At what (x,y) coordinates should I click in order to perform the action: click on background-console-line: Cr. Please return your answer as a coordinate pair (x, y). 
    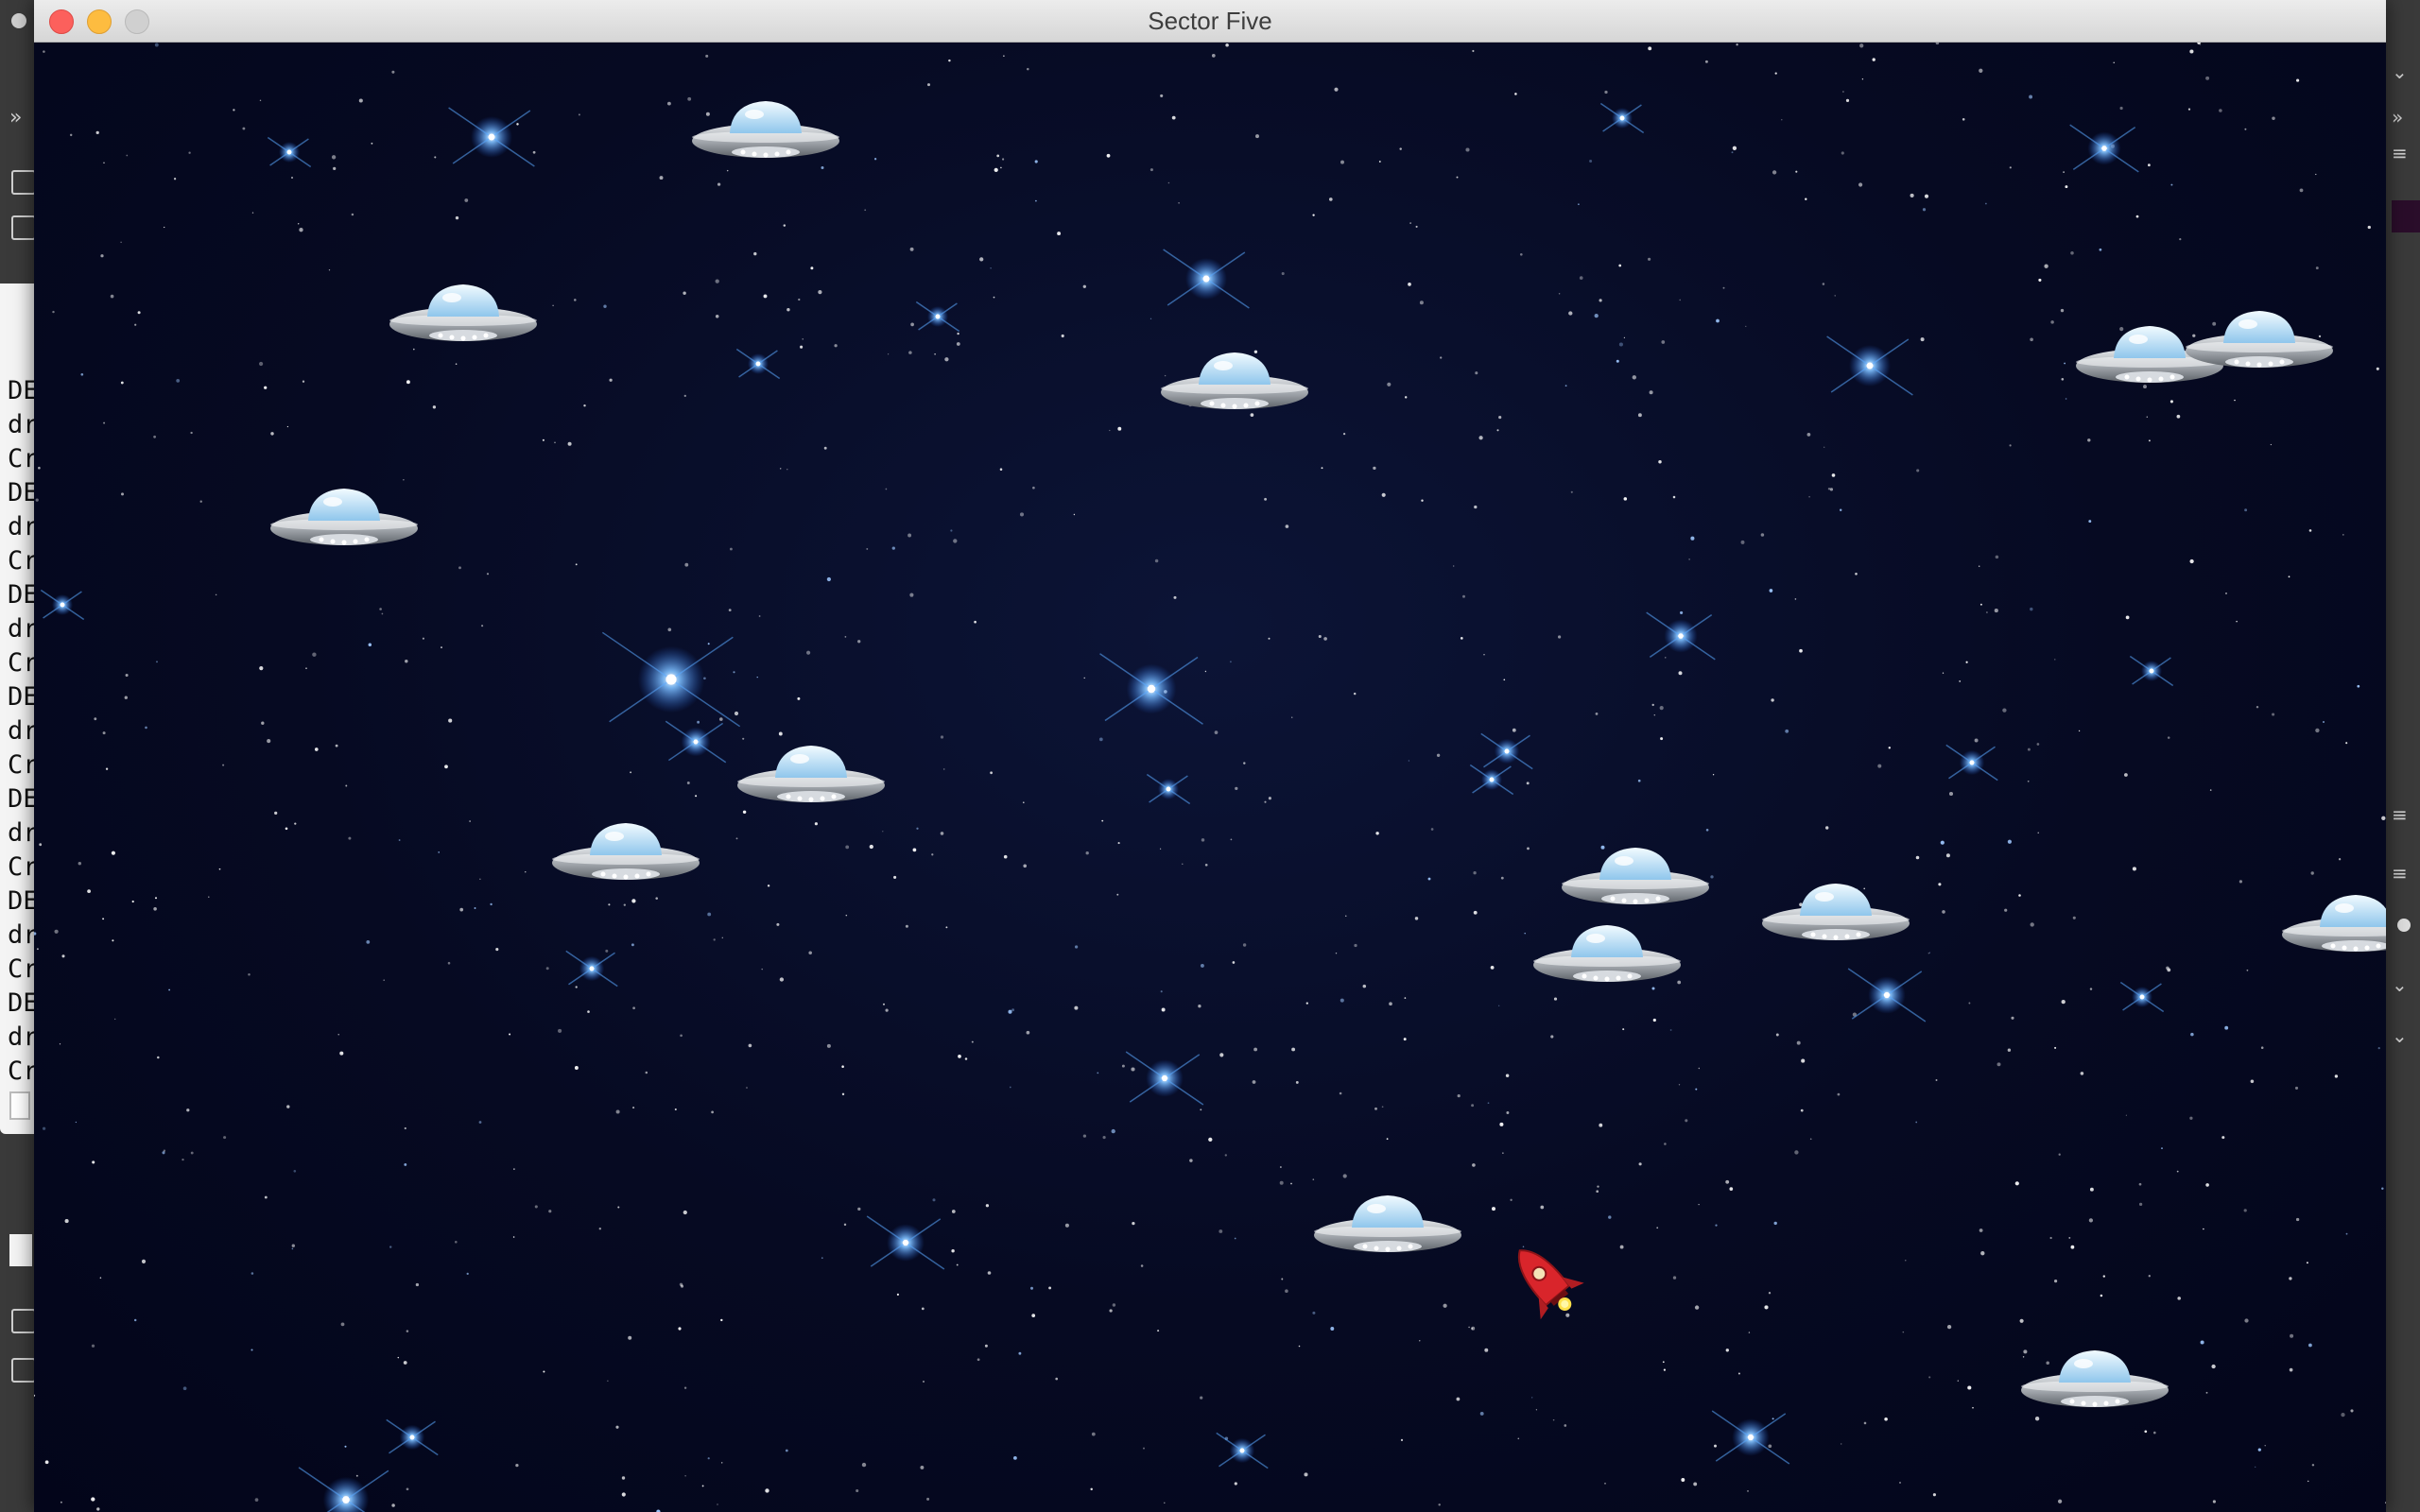
    Looking at the image, I should click on (22, 969).